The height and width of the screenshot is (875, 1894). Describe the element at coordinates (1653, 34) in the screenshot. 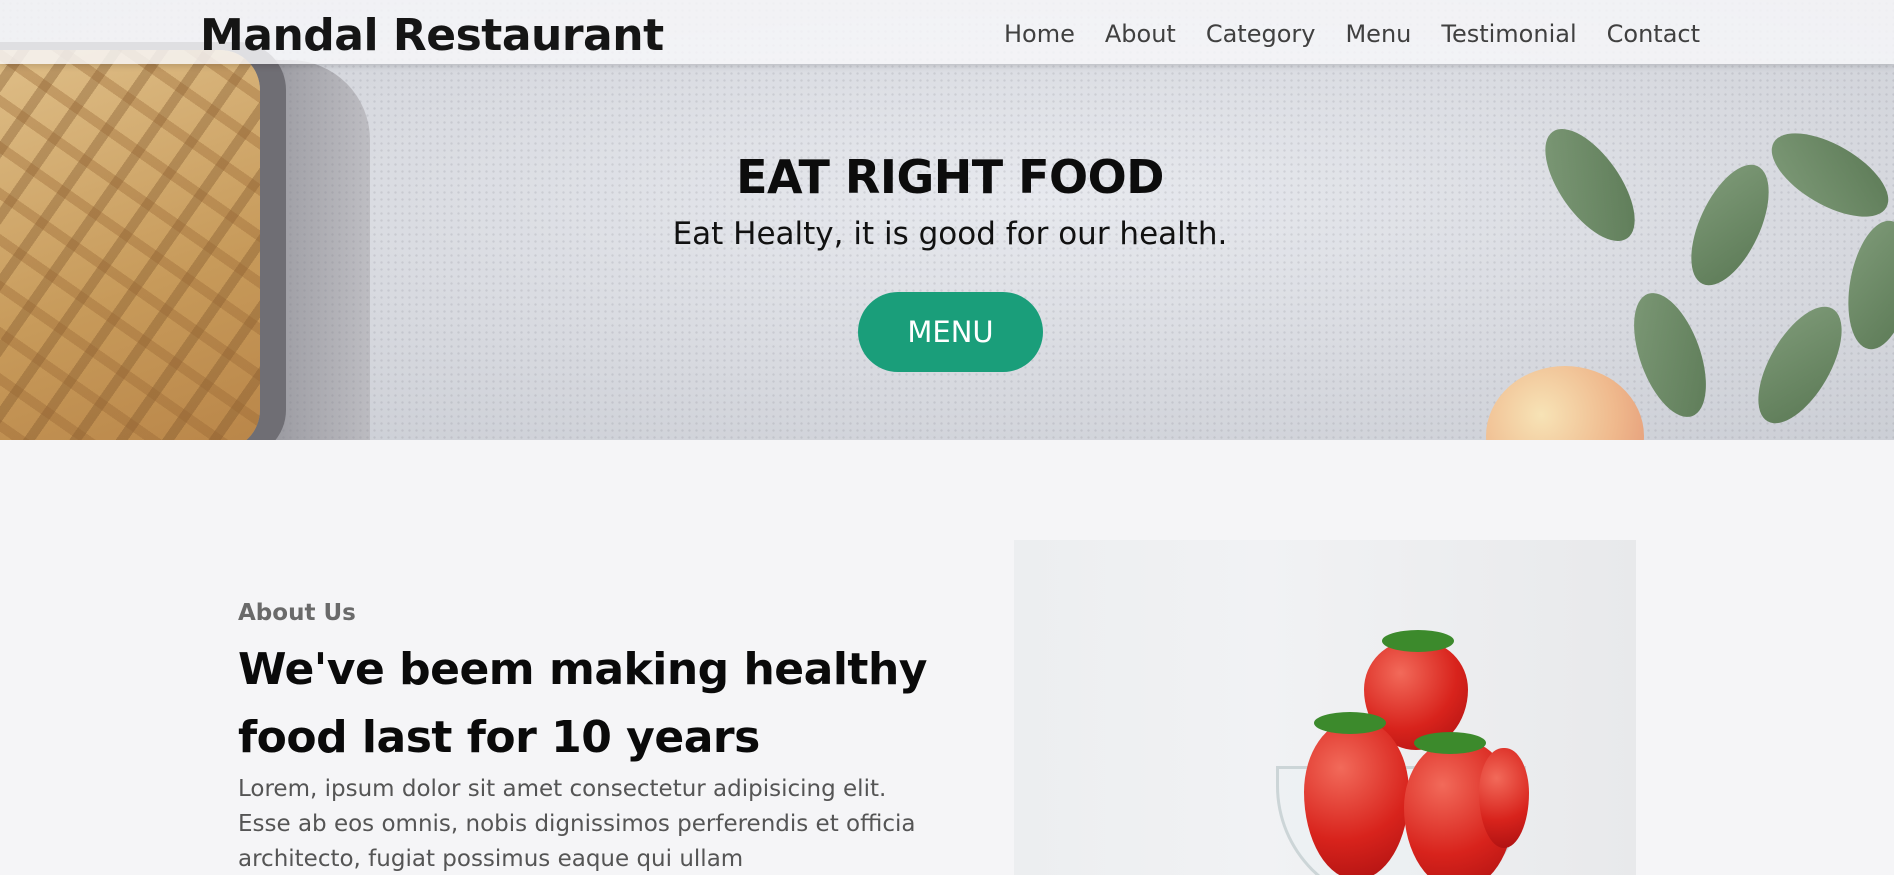

I see `nav-link-contact: Contact` at that location.